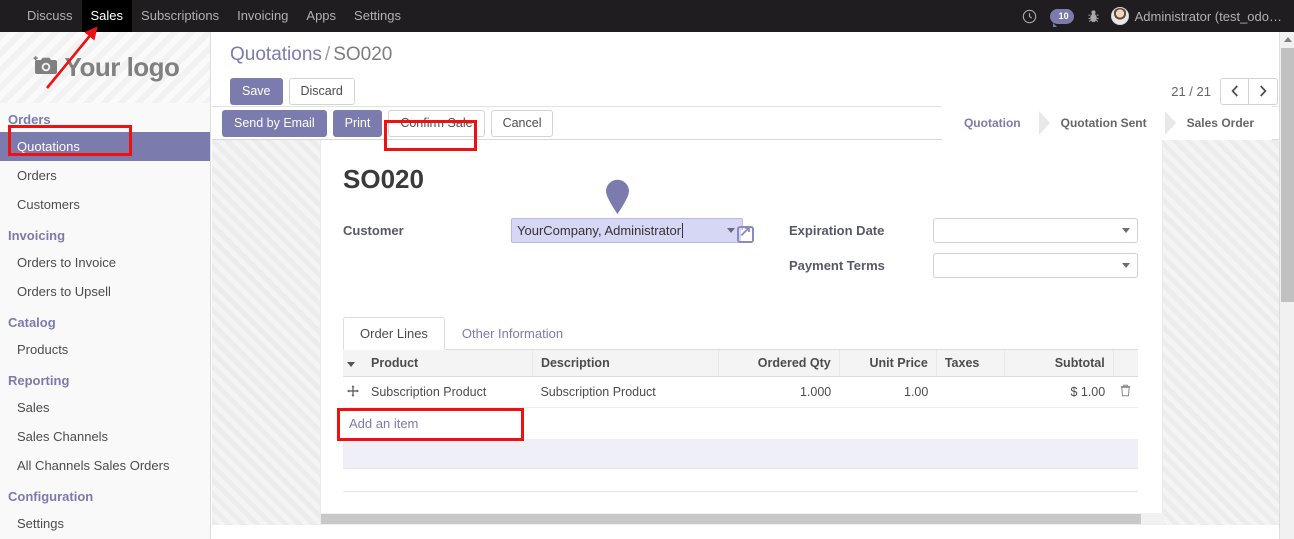 The height and width of the screenshot is (539, 1294). Describe the element at coordinates (754, 91) in the screenshot. I see `control-panel-buttons: Save Discard 21 / 21` at that location.